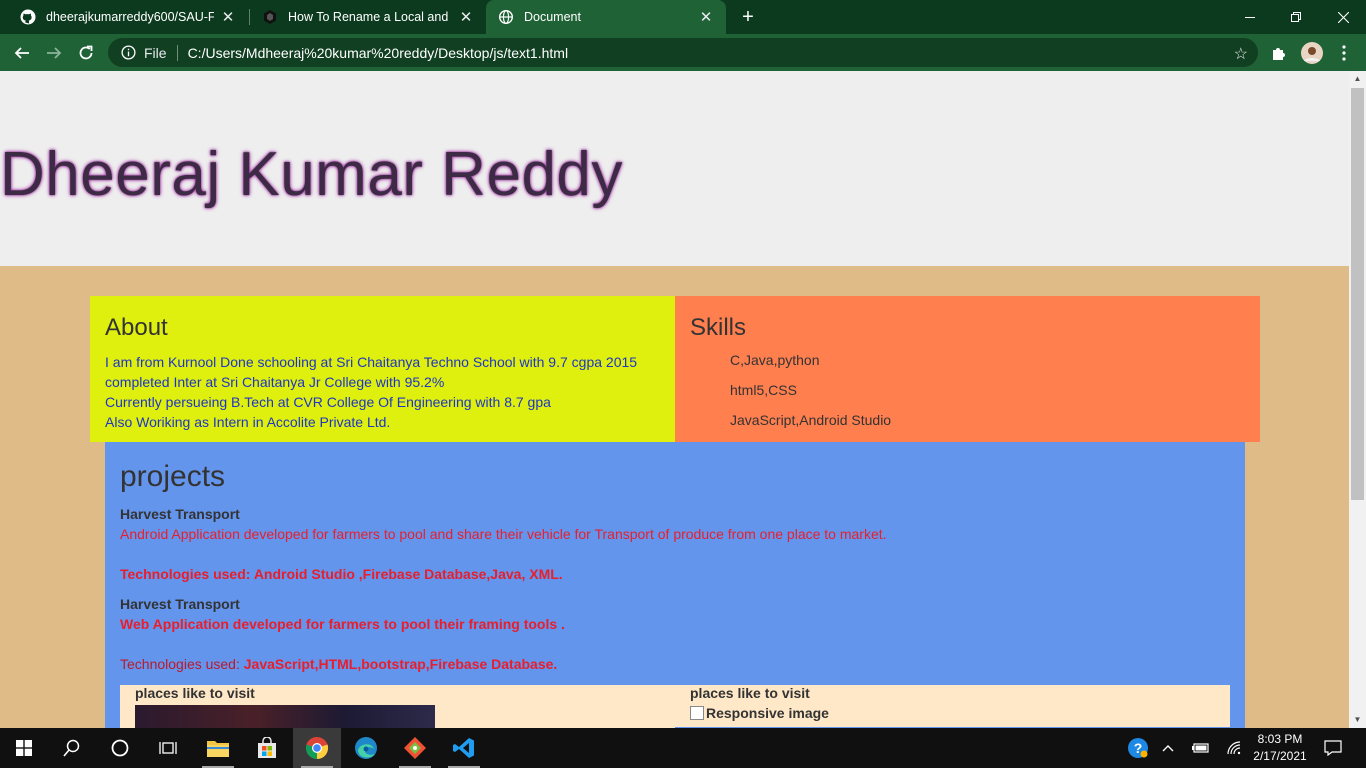  What do you see at coordinates (763, 390) in the screenshot?
I see `skill-item: html5,CSS` at bounding box center [763, 390].